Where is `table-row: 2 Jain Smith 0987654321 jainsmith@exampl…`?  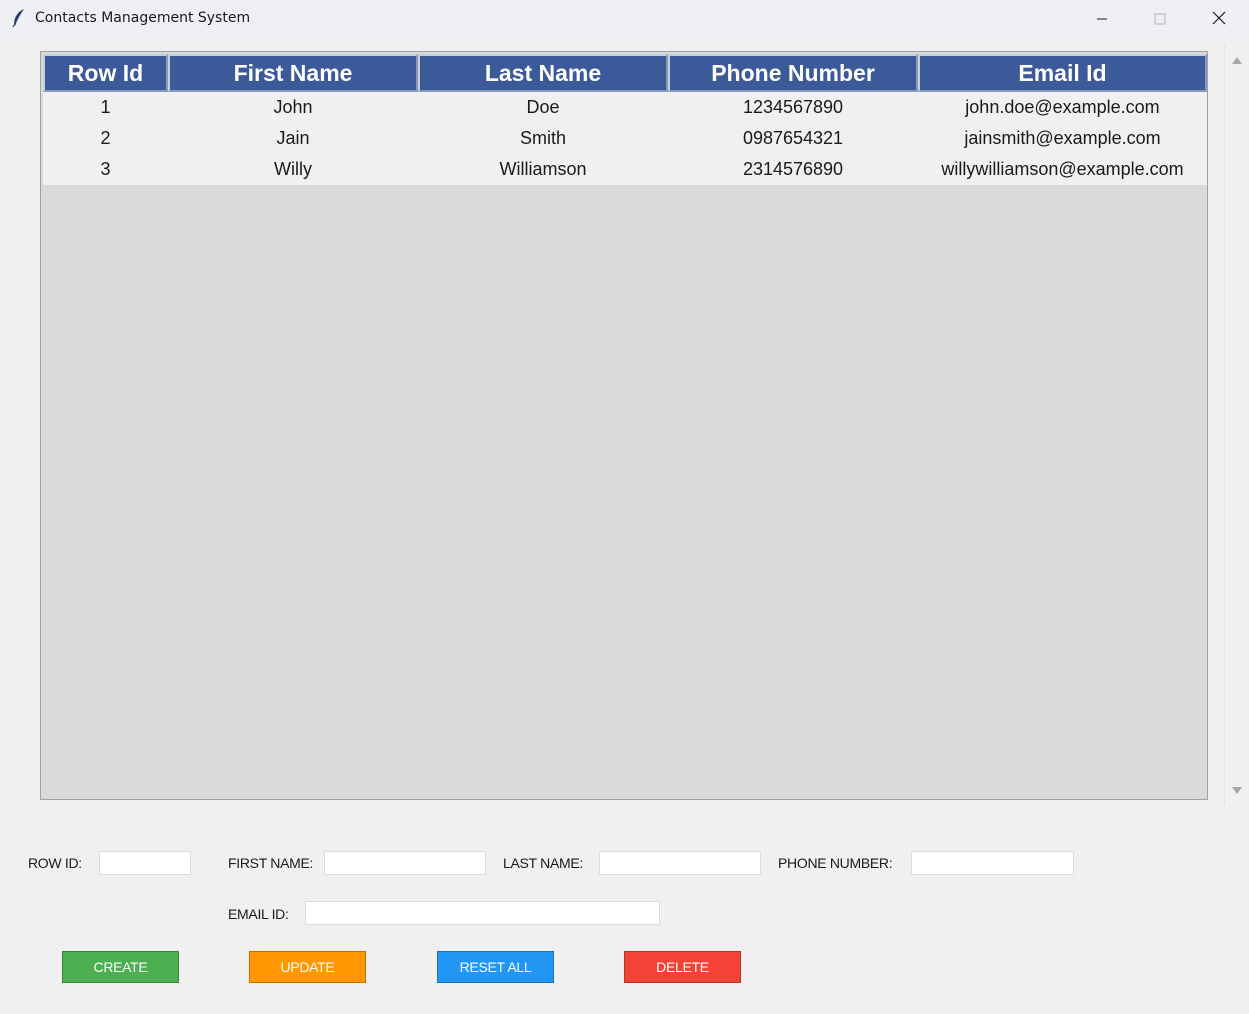
table-row: 2 Jain Smith 0987654321 jainsmith@exampl… is located at coordinates (625, 138).